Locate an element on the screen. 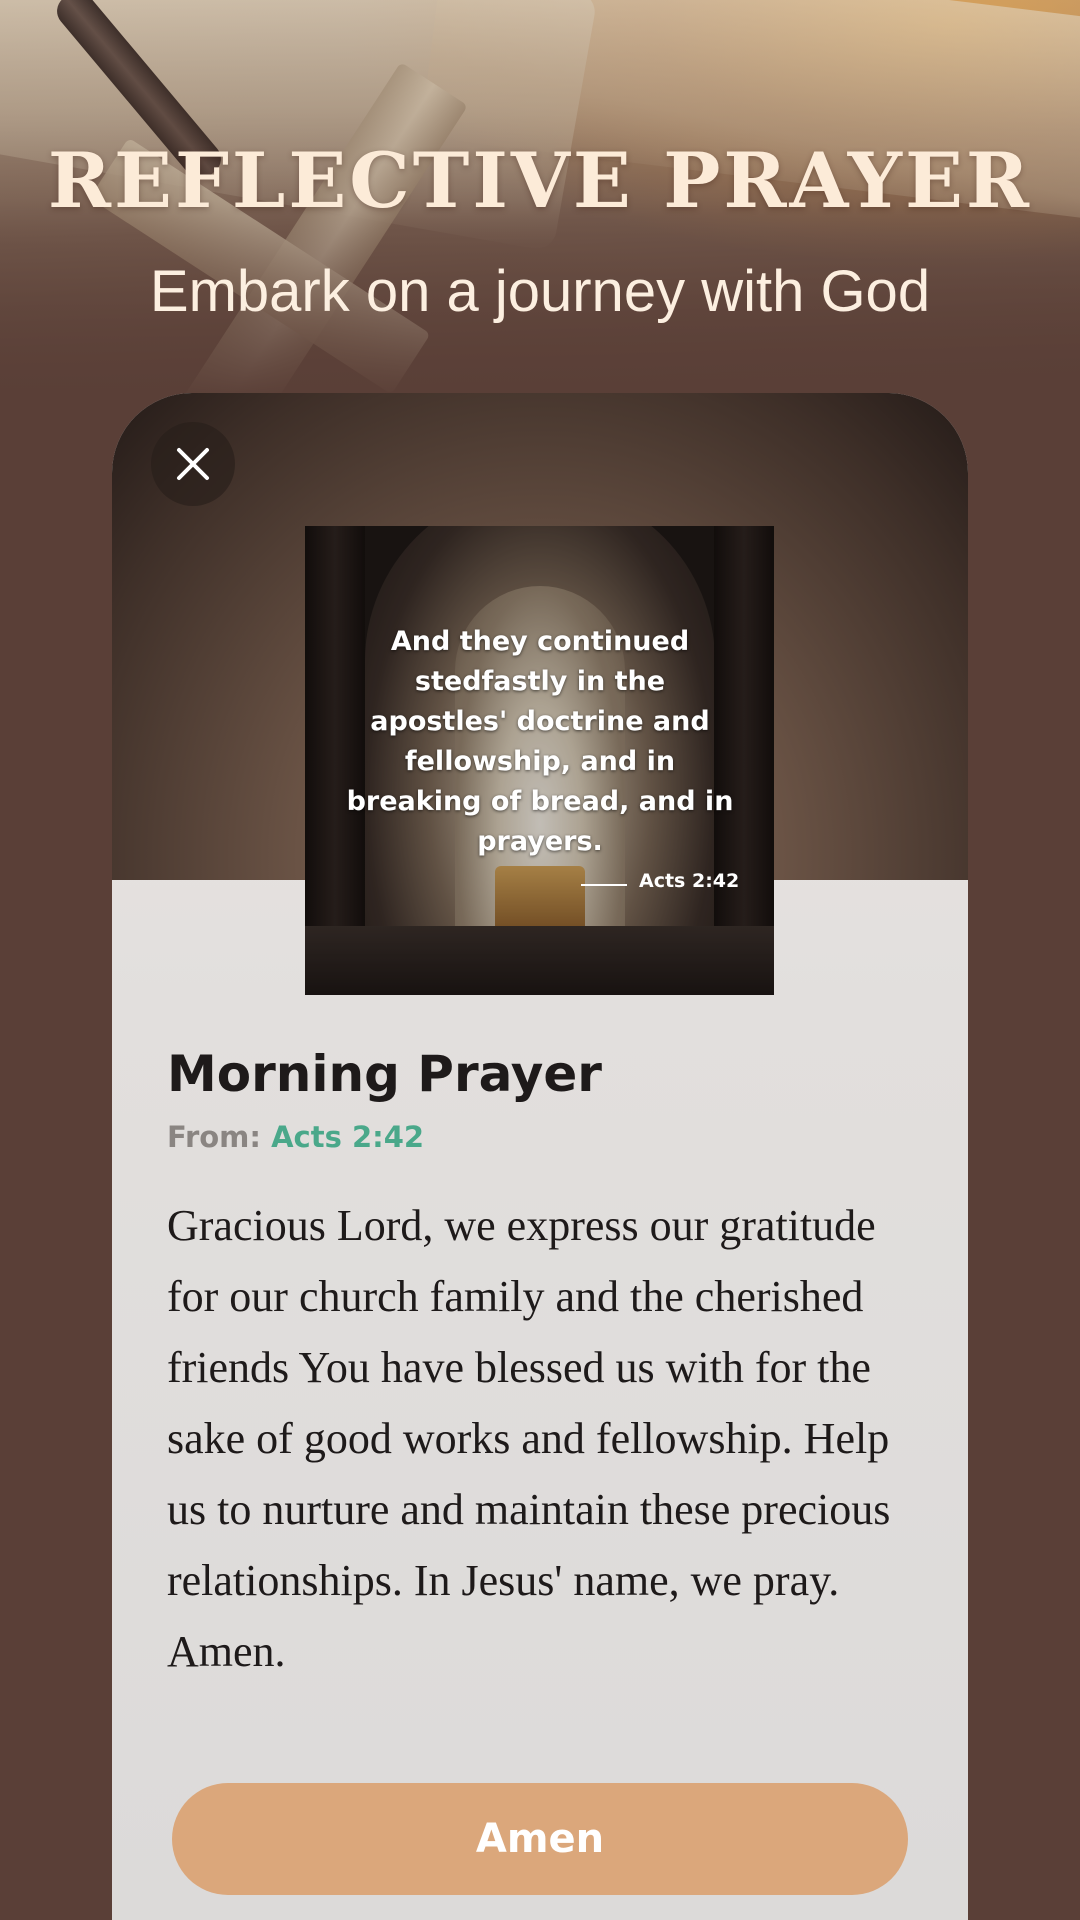  page-title: REFLECTIVE PRAYER is located at coordinates (540, 180).